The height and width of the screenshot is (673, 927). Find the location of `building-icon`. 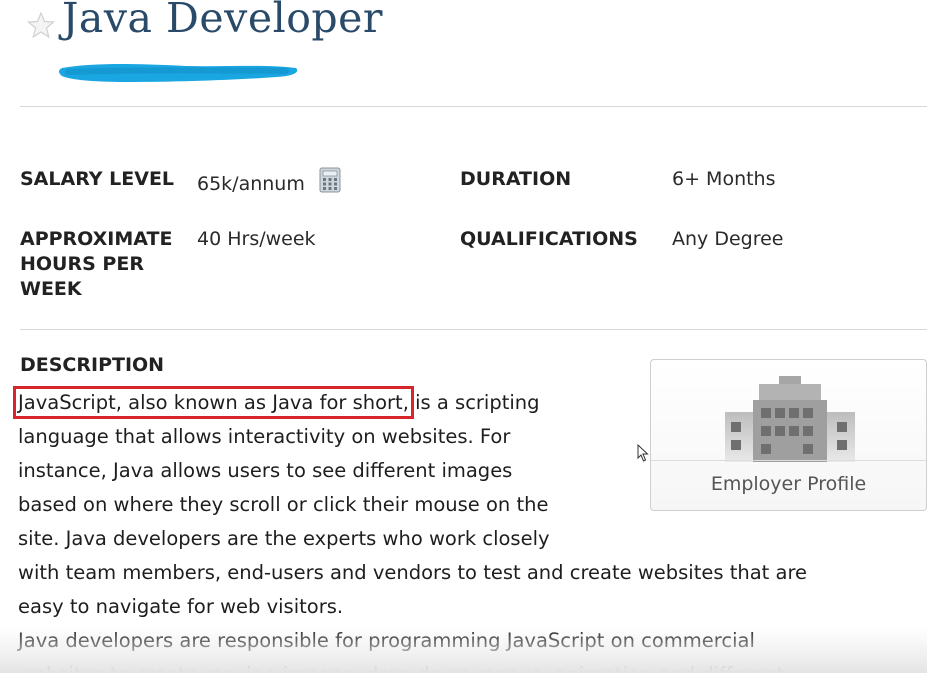

building-icon is located at coordinates (790, 419).